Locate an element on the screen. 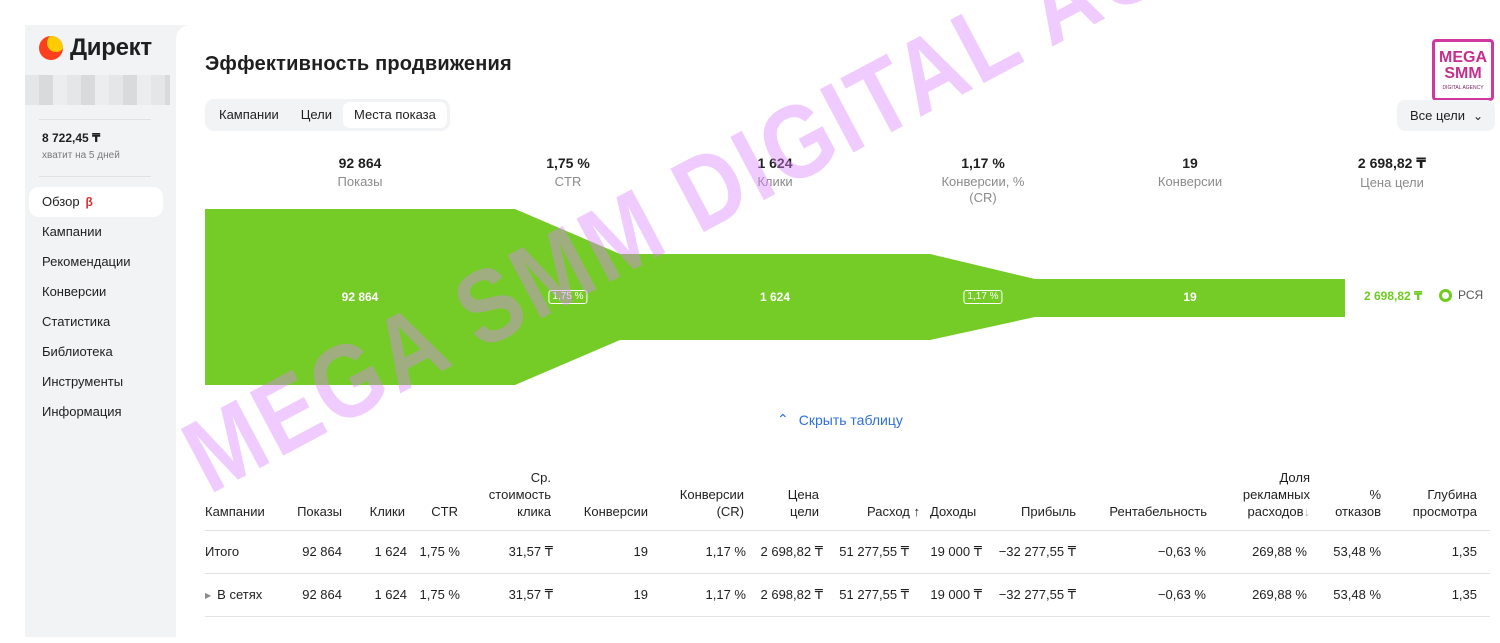 The width and height of the screenshot is (1500, 643). th-text: Ср. is located at coordinates (540, 477).